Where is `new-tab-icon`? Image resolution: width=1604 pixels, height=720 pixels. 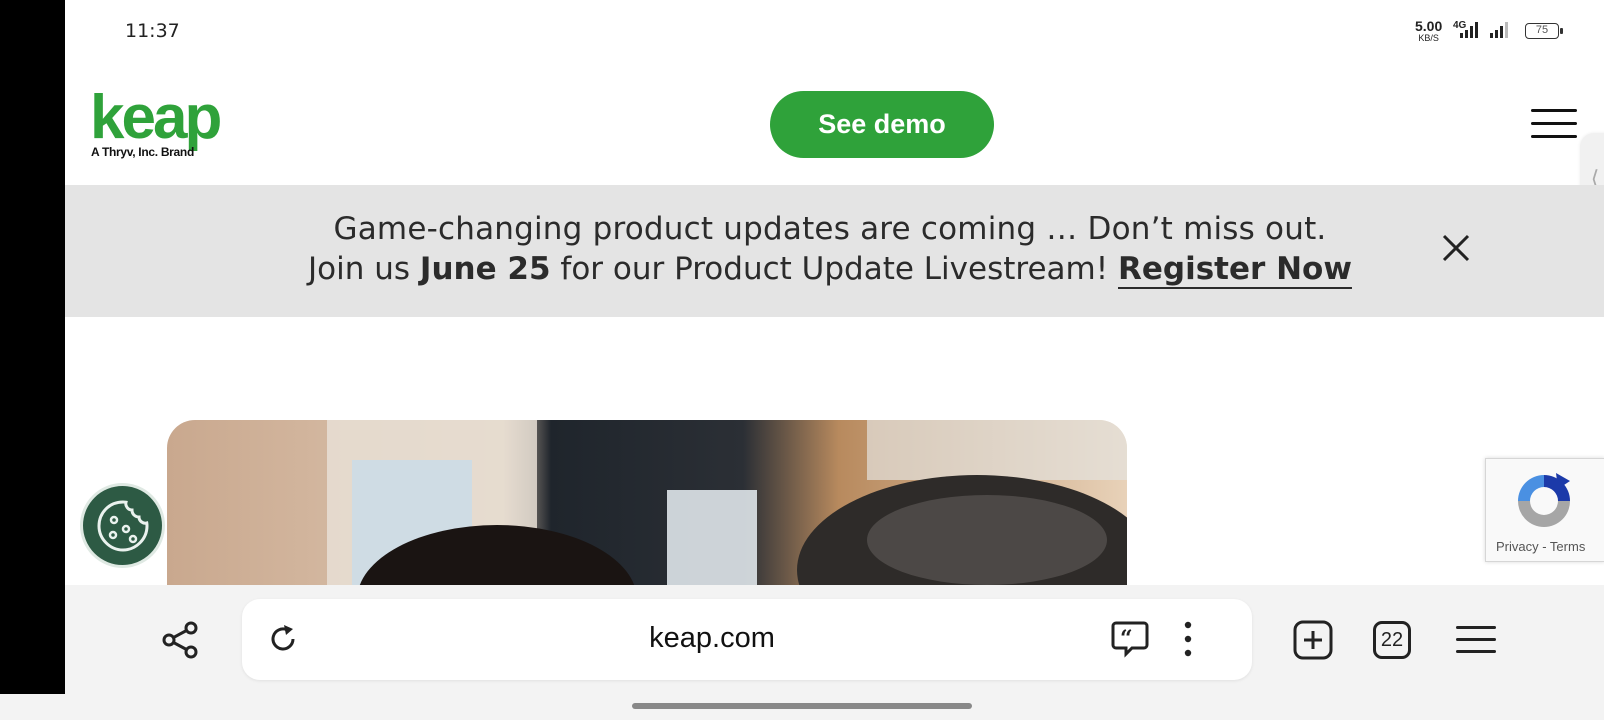
new-tab-icon is located at coordinates (1313, 640).